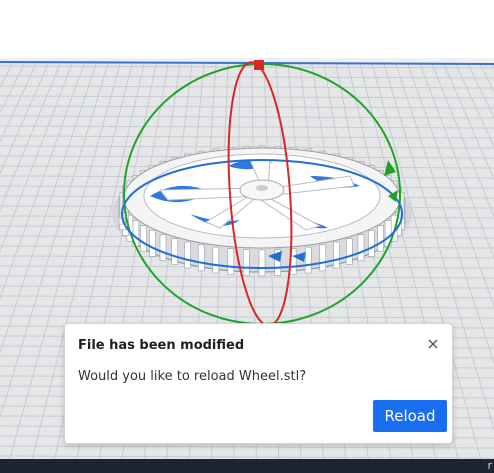 This screenshot has width=494, height=473. I want to click on rotate-x-handle, so click(259, 65).